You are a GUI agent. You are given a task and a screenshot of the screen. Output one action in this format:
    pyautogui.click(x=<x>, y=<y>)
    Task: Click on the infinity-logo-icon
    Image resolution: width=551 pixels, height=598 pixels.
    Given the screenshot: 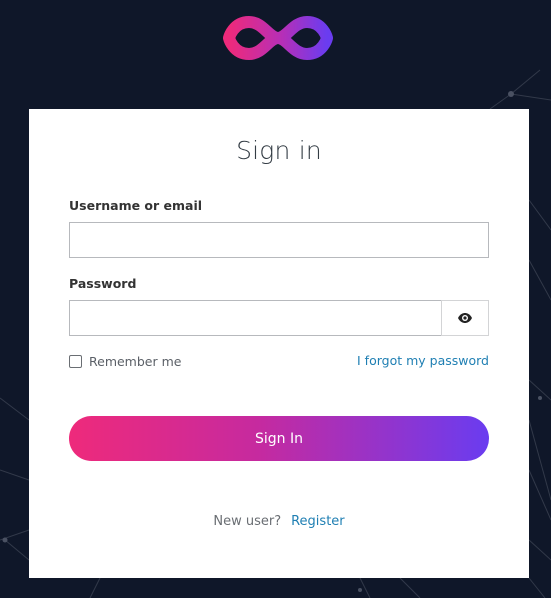 What is the action you would take?
    pyautogui.click(x=278, y=38)
    